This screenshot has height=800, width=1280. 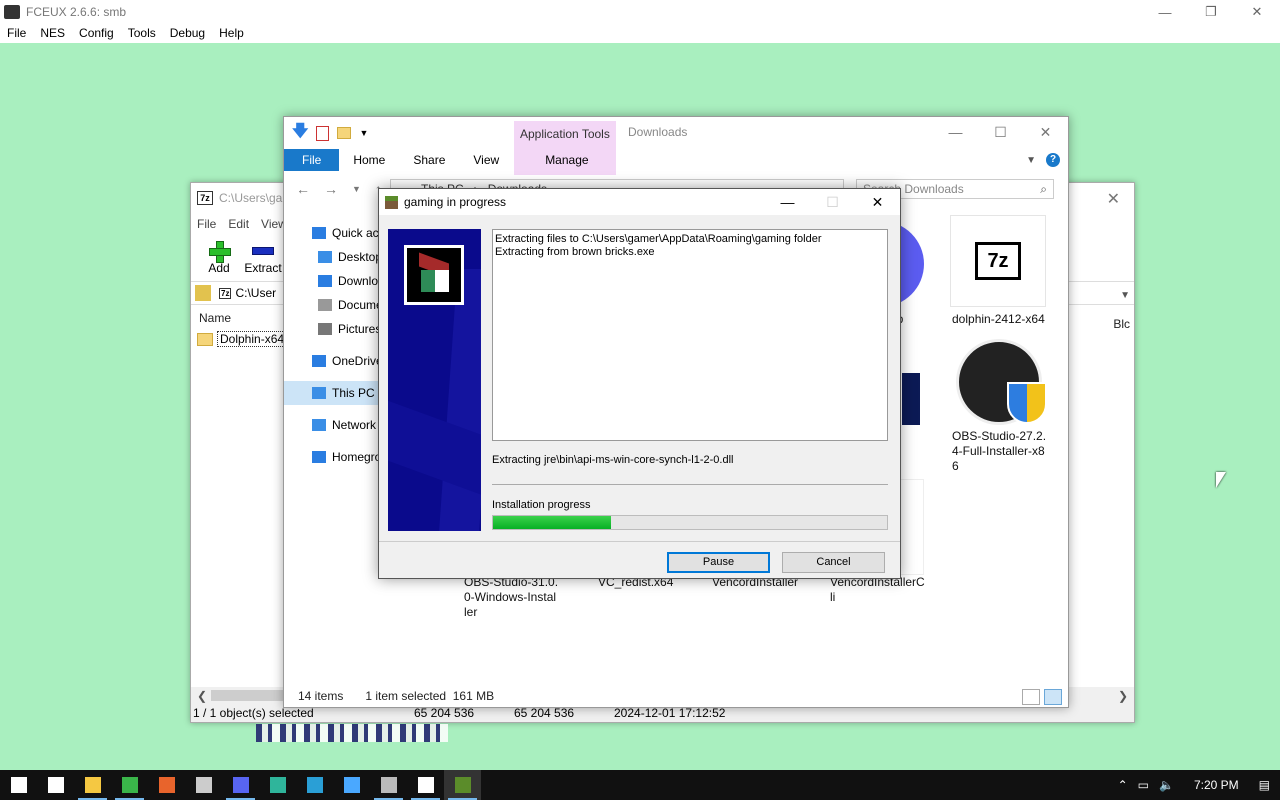 What do you see at coordinates (356, 189) in the screenshot?
I see `recent-dropdown-icon: ▼` at bounding box center [356, 189].